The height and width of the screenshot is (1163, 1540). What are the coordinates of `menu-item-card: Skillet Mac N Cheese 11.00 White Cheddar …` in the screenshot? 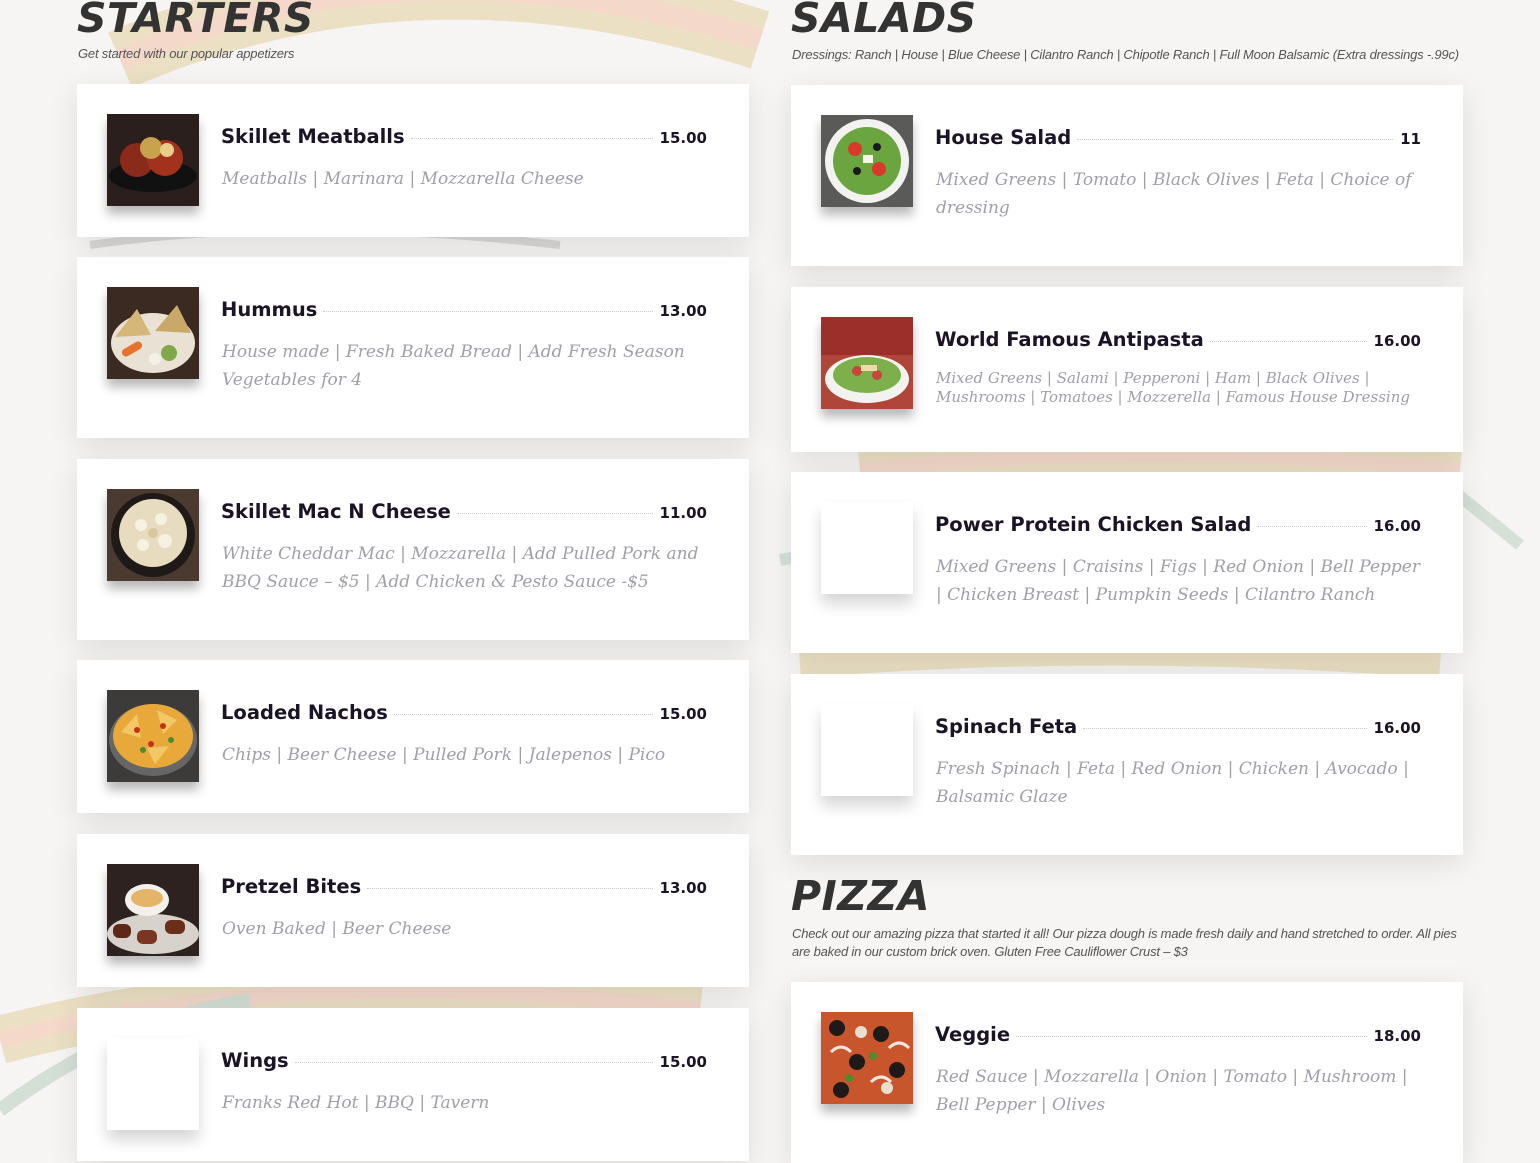 It's located at (413, 549).